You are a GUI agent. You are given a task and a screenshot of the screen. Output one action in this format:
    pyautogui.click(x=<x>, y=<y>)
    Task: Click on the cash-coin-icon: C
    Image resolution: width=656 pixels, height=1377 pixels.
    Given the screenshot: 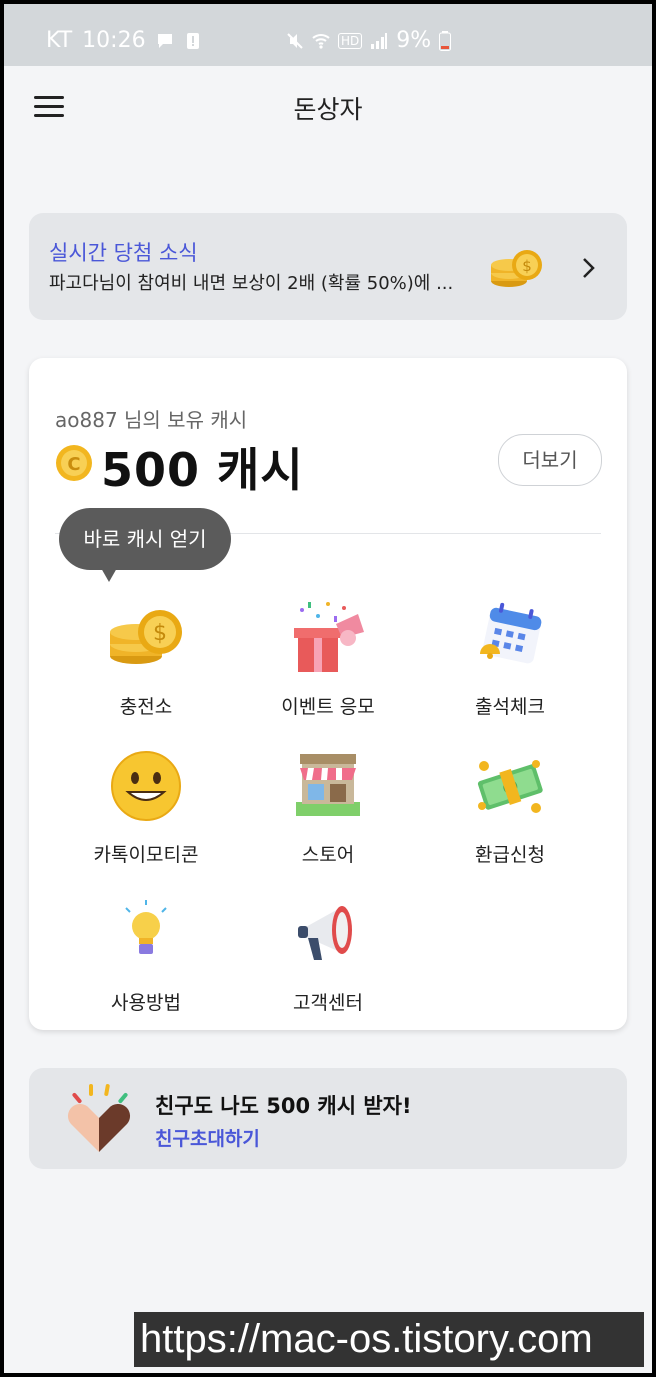 What is the action you would take?
    pyautogui.click(x=74, y=463)
    